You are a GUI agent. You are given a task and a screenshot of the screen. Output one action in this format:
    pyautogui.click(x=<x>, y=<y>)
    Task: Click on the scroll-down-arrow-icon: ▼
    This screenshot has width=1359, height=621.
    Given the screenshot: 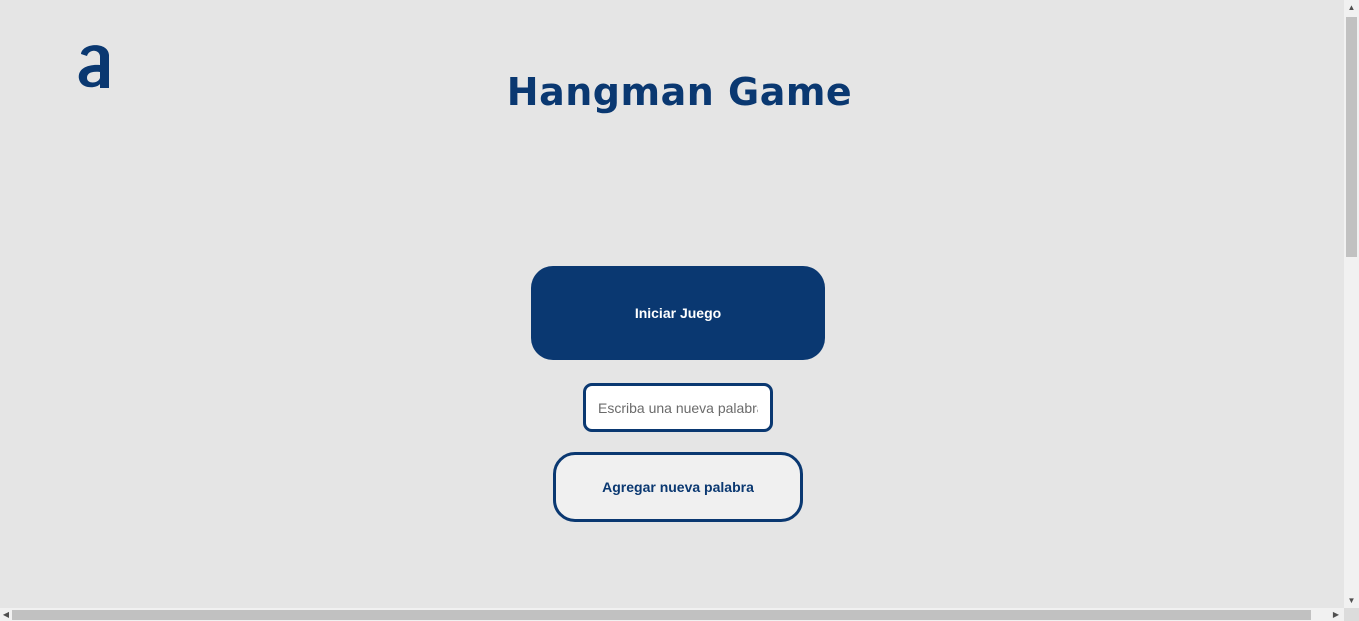 What is the action you would take?
    pyautogui.click(x=1351, y=600)
    